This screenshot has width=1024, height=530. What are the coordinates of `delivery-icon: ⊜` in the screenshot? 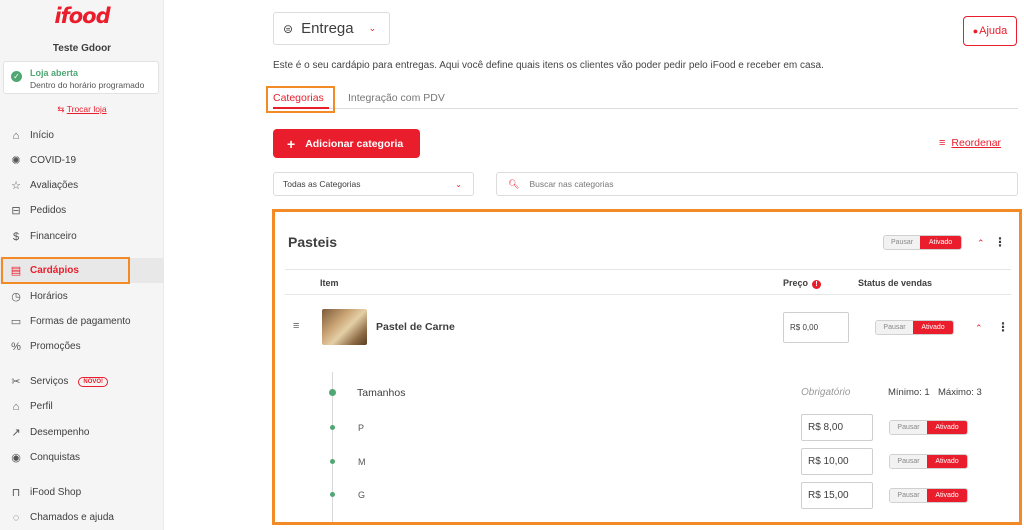 It's located at (288, 28).